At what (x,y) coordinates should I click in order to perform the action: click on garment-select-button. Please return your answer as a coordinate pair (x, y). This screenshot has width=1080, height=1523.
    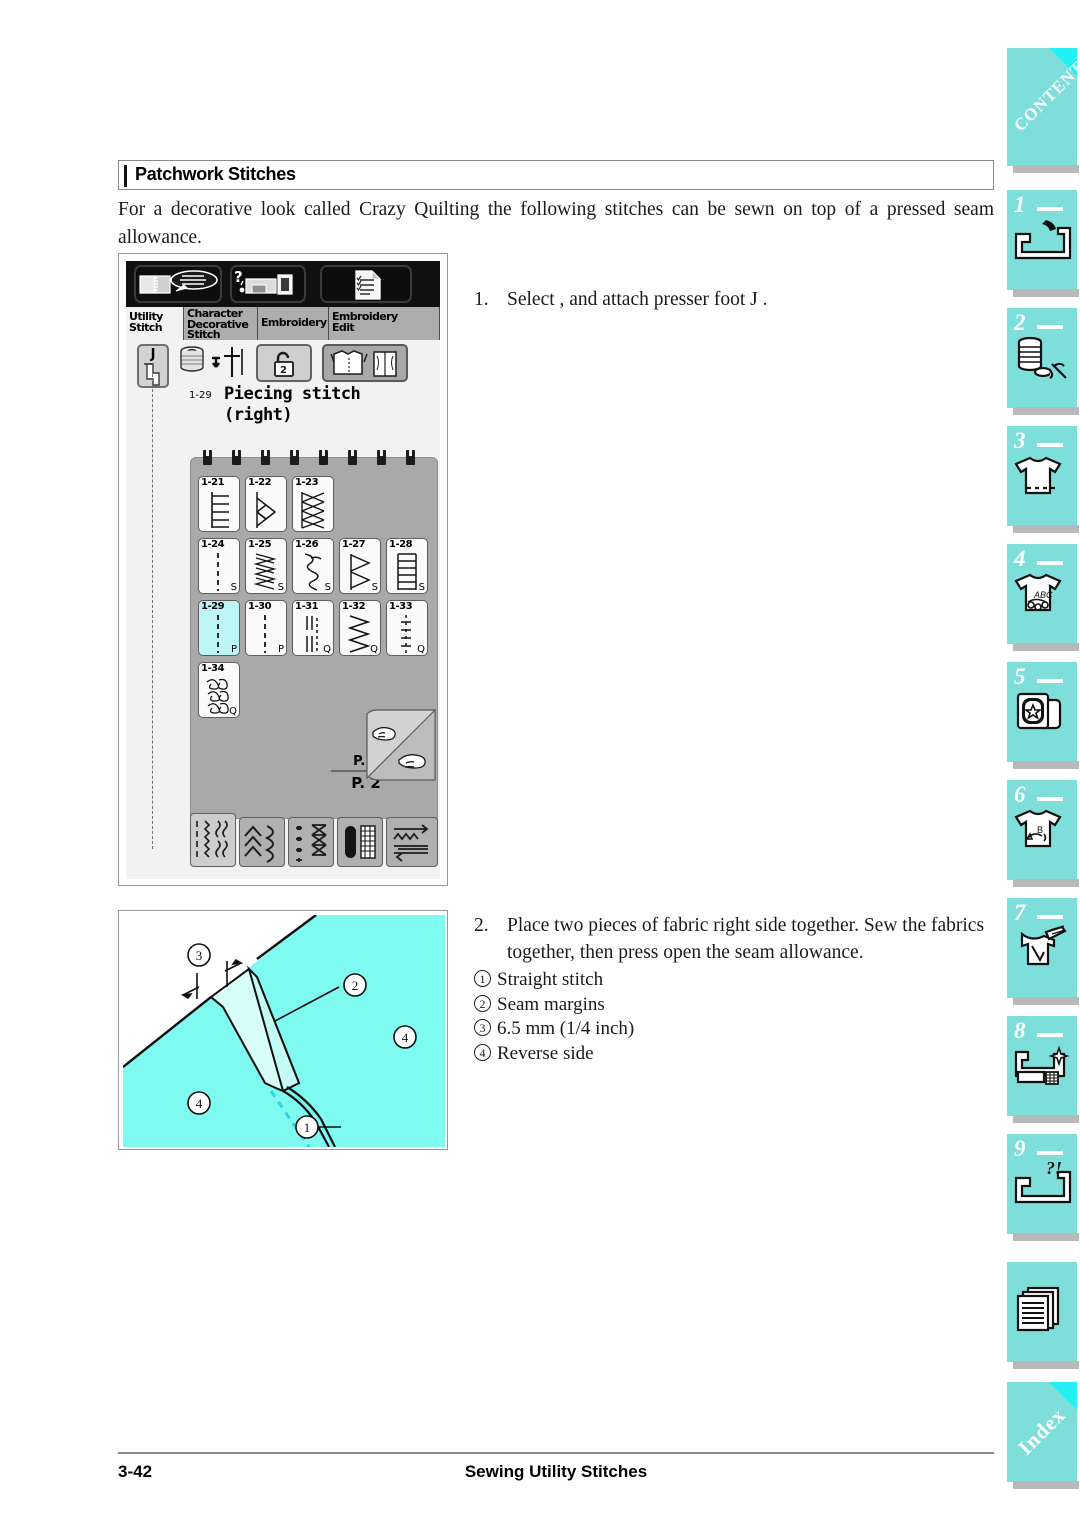
    Looking at the image, I should click on (365, 363).